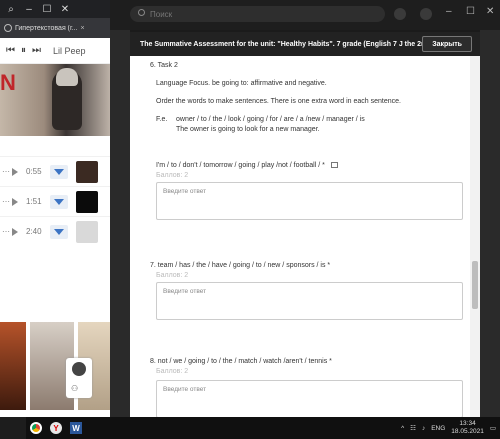  I want to click on tab-close-icon: ×, so click(83, 28).